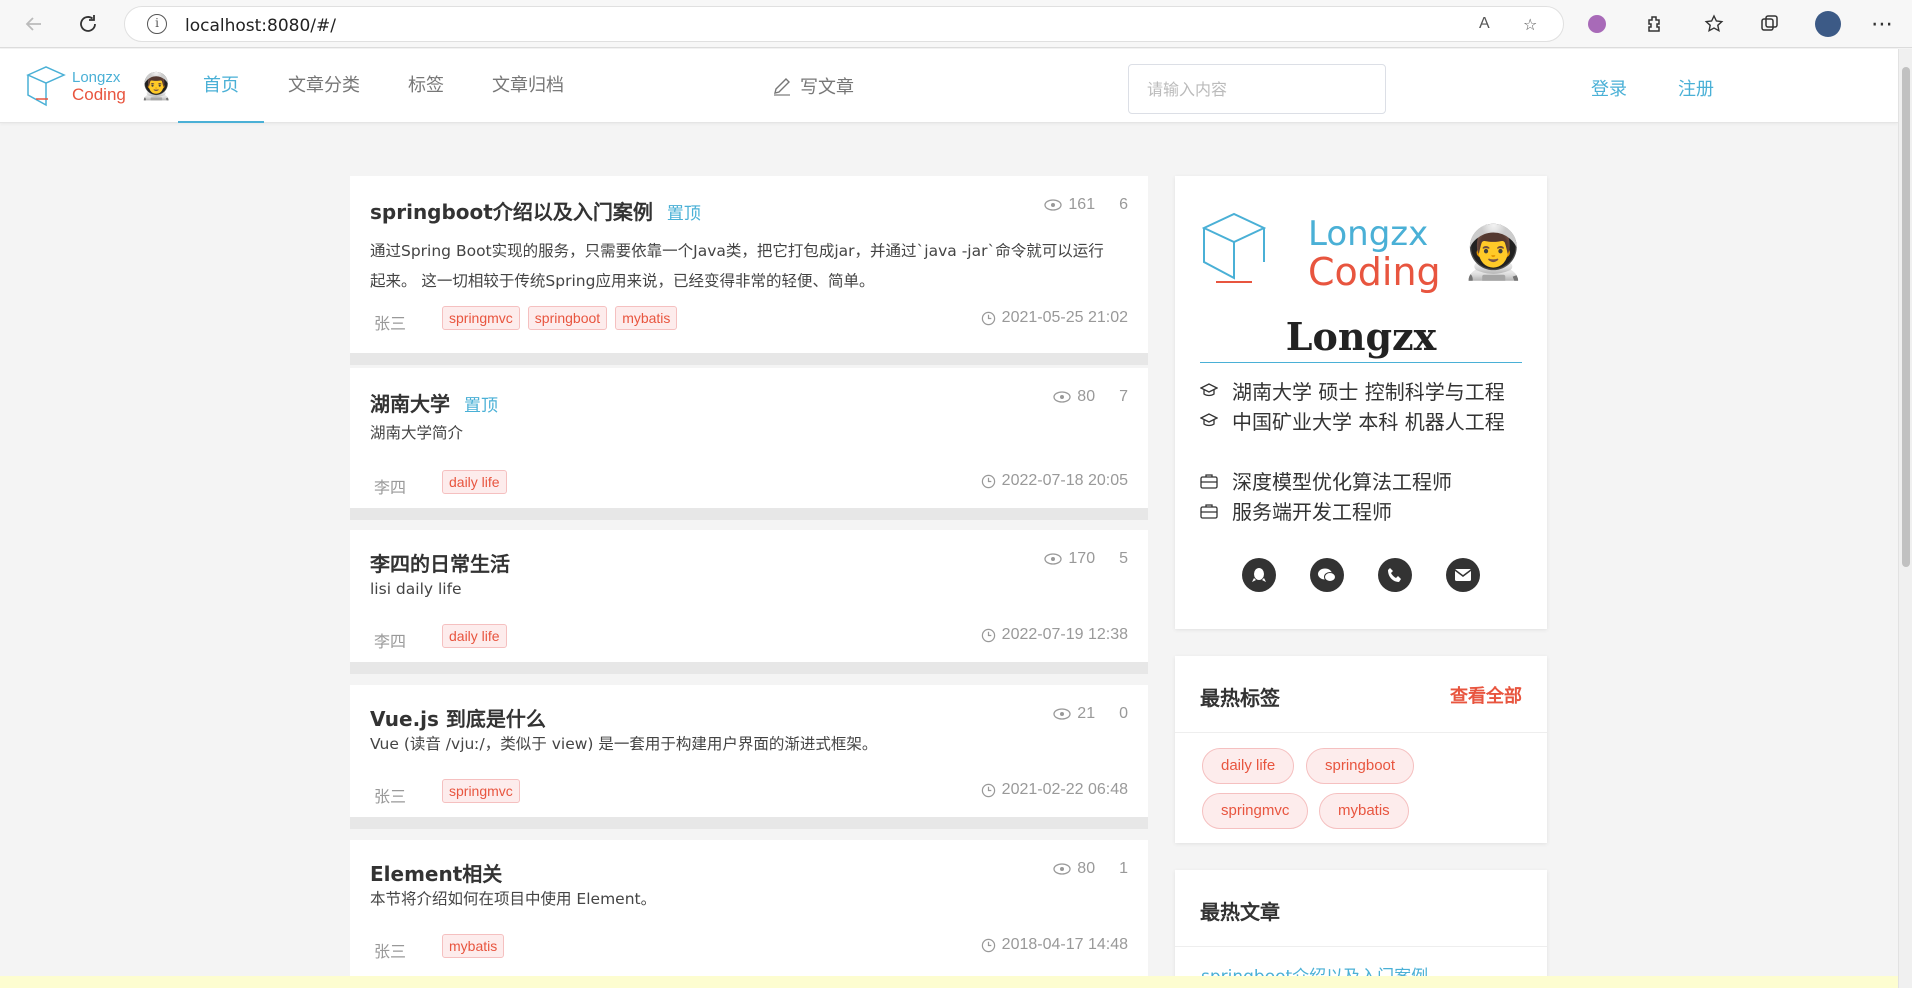 This screenshot has width=1912, height=988. What do you see at coordinates (1209, 389) in the screenshot?
I see `graduation-cap-icon` at bounding box center [1209, 389].